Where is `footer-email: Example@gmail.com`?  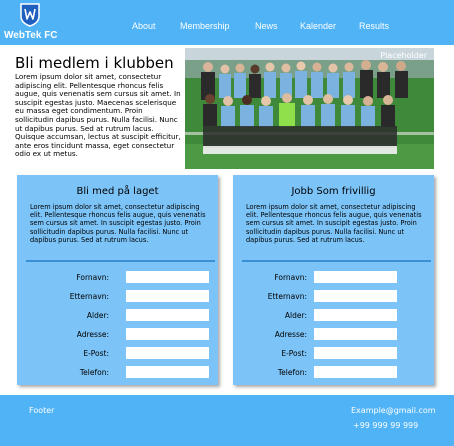 footer-email: Example@gmail.com is located at coordinates (393, 410).